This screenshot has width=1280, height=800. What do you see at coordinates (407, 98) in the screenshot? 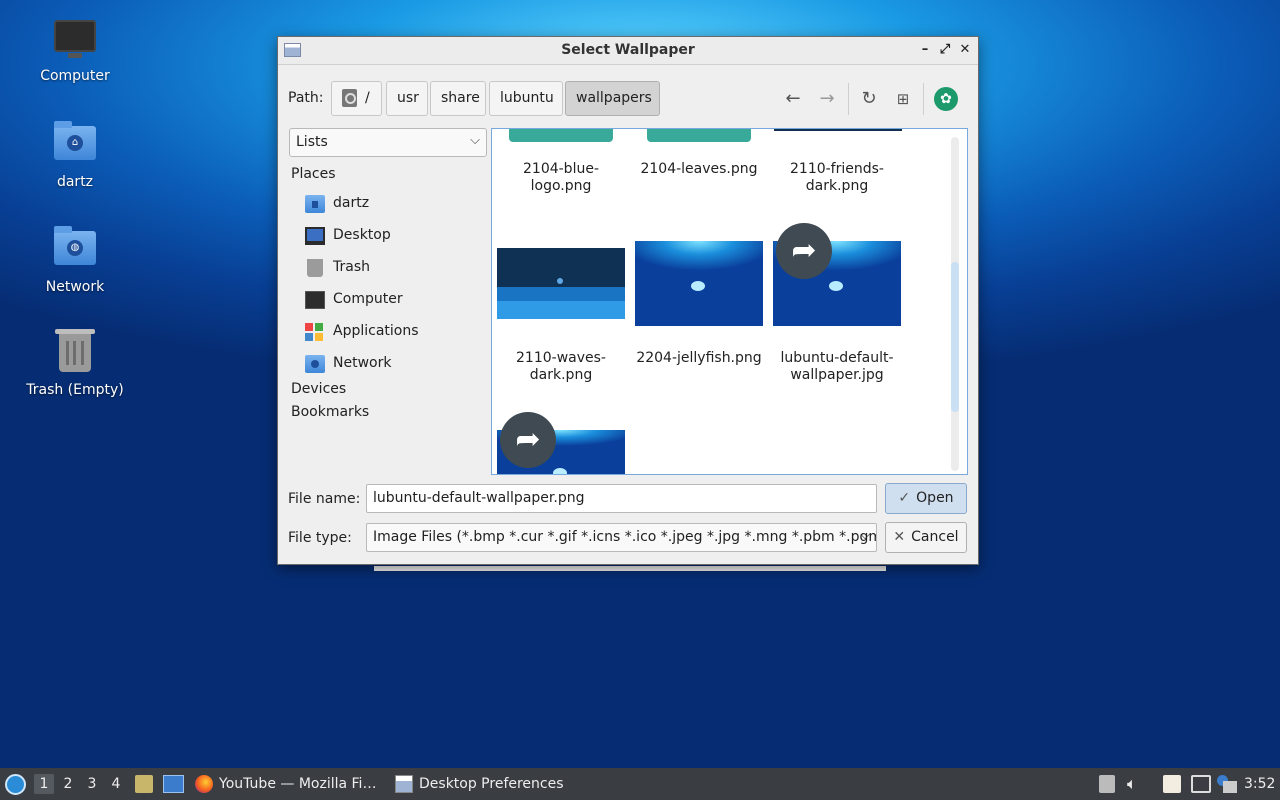
I see `breadcrumb-usr: usr` at bounding box center [407, 98].